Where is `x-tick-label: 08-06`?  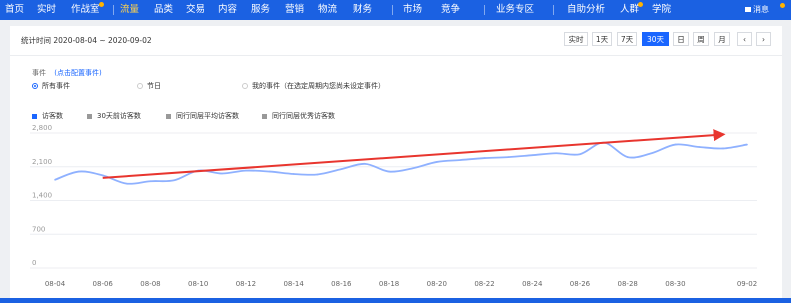
x-tick-label: 08-06 is located at coordinates (103, 284).